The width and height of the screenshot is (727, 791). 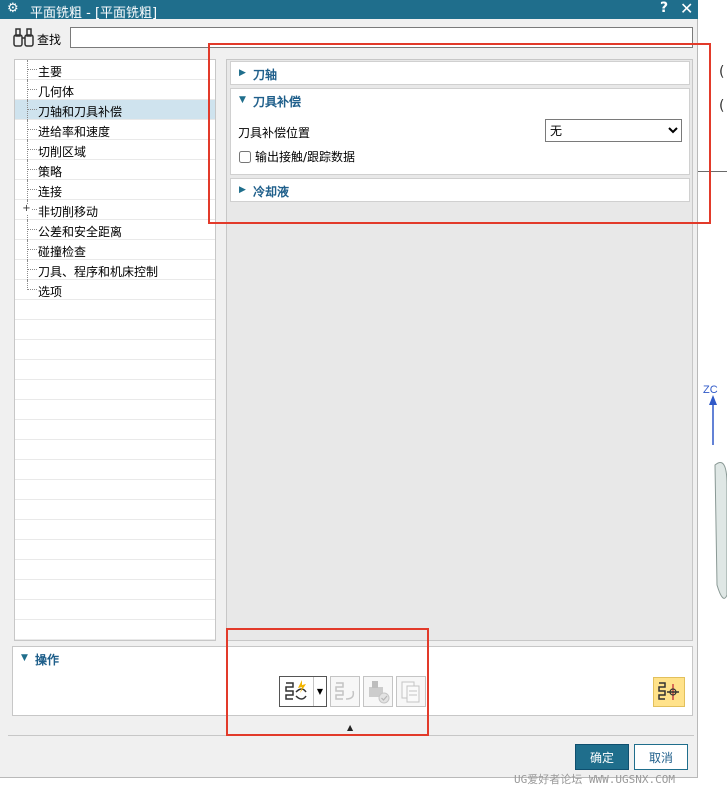 I want to click on tree-item: 刀轴和刀具补偿, so click(x=115, y=110).